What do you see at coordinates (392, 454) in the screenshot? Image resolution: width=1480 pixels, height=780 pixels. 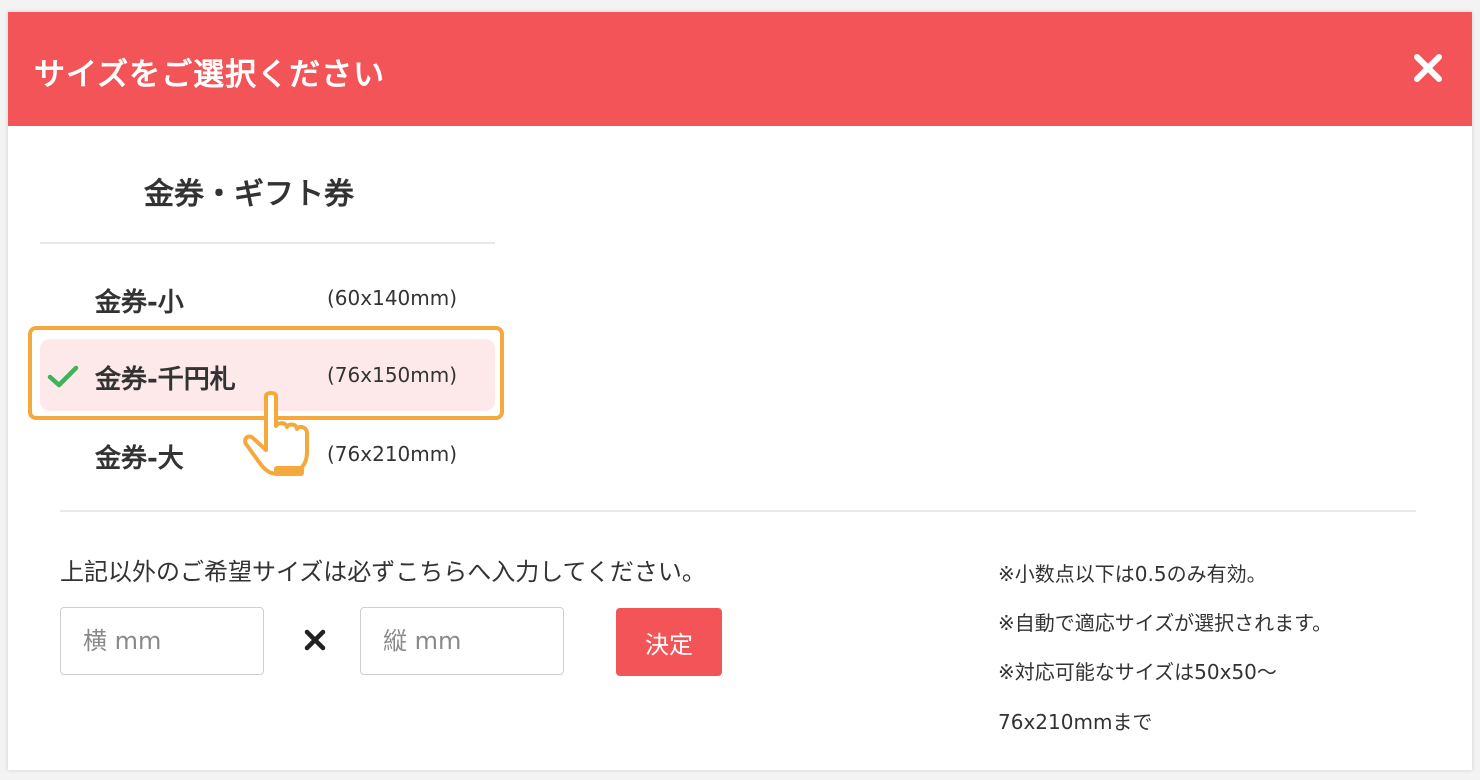 I see `size-option-dims: (76x210mm)` at bounding box center [392, 454].